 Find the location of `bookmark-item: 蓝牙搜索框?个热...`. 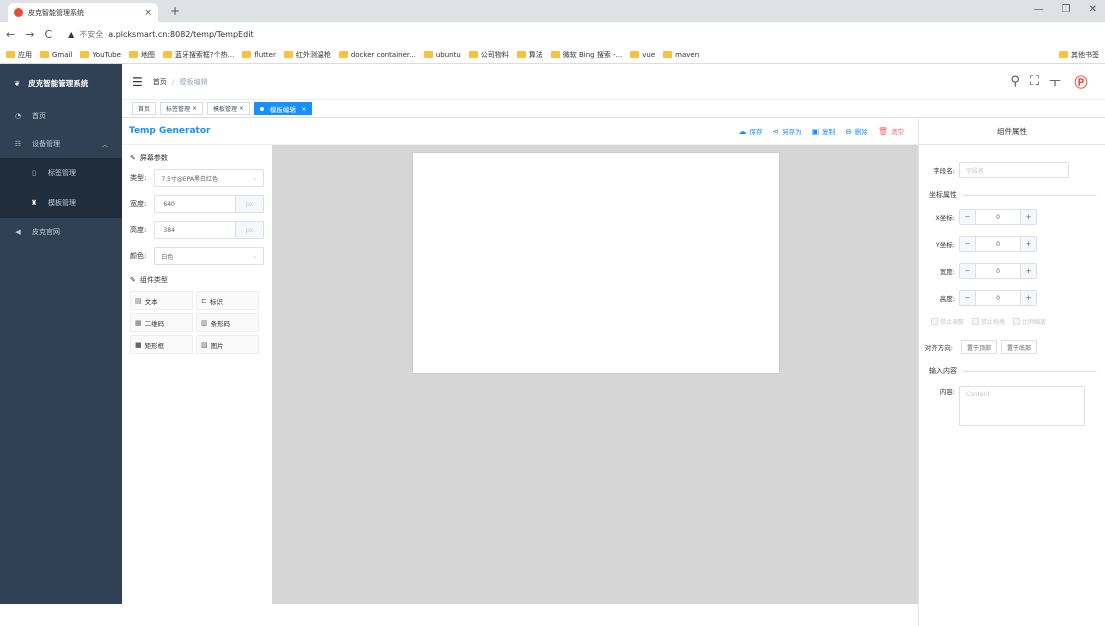

bookmark-item: 蓝牙搜索框?个热... is located at coordinates (198, 55).